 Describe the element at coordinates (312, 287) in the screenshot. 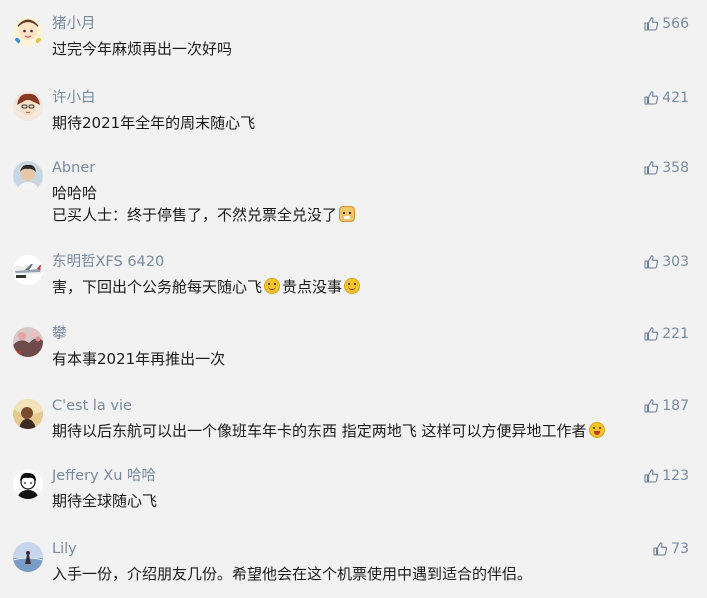

I see `comment-text-segment: 贵点没事` at that location.